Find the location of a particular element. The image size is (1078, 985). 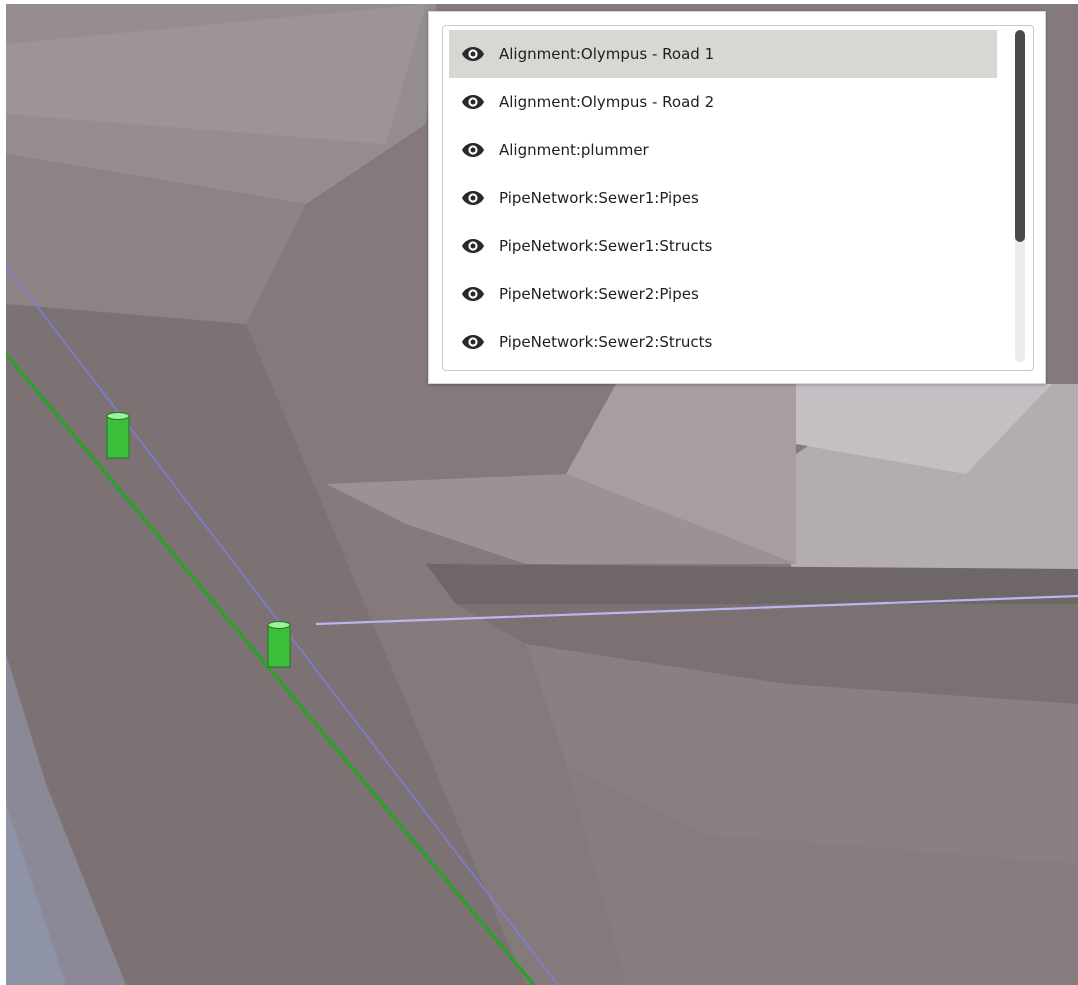

layer-list-item-4: PipeNetwork:Sewer1:Structs is located at coordinates (723, 246).